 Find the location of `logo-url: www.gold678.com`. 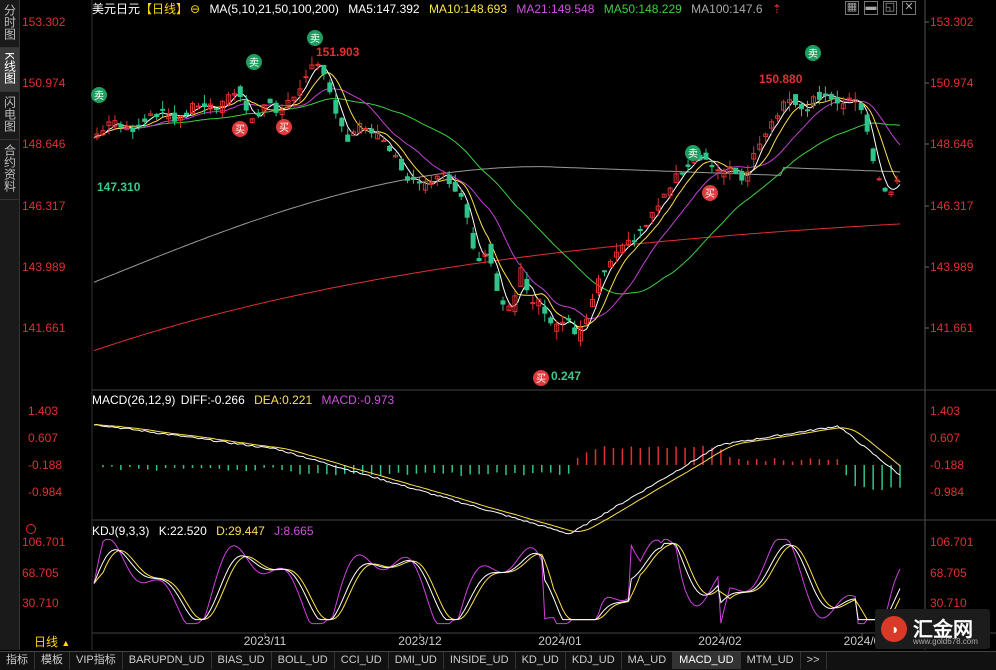

logo-url: www.gold678.com is located at coordinates (945, 641).